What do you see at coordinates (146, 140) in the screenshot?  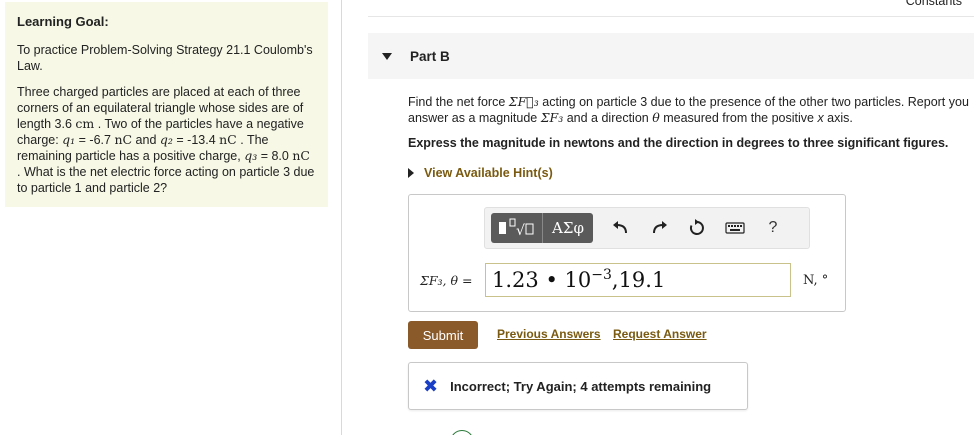 I see `goal-and: and` at bounding box center [146, 140].